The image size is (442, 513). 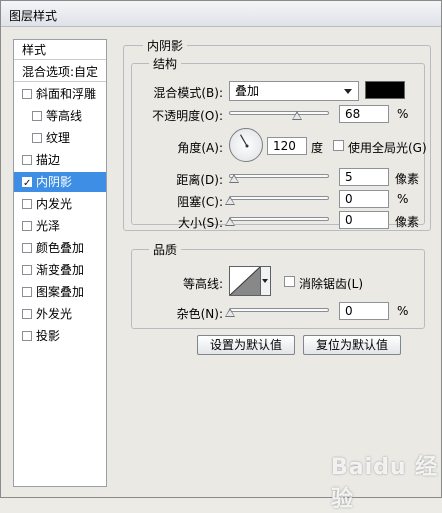 I want to click on choke-unit: %, so click(x=403, y=199).